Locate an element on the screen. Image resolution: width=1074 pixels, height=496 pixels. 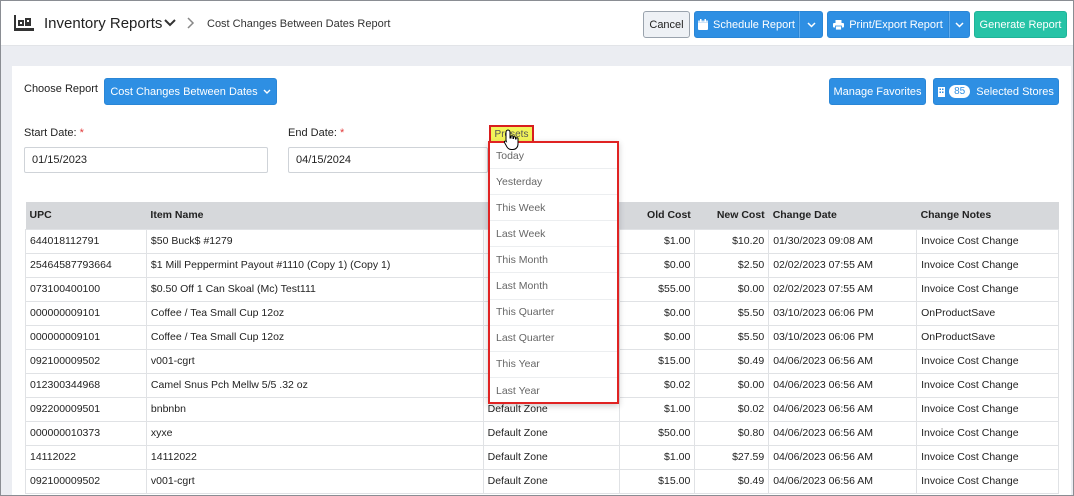
end-date-label-text: End Date: is located at coordinates (312, 133).